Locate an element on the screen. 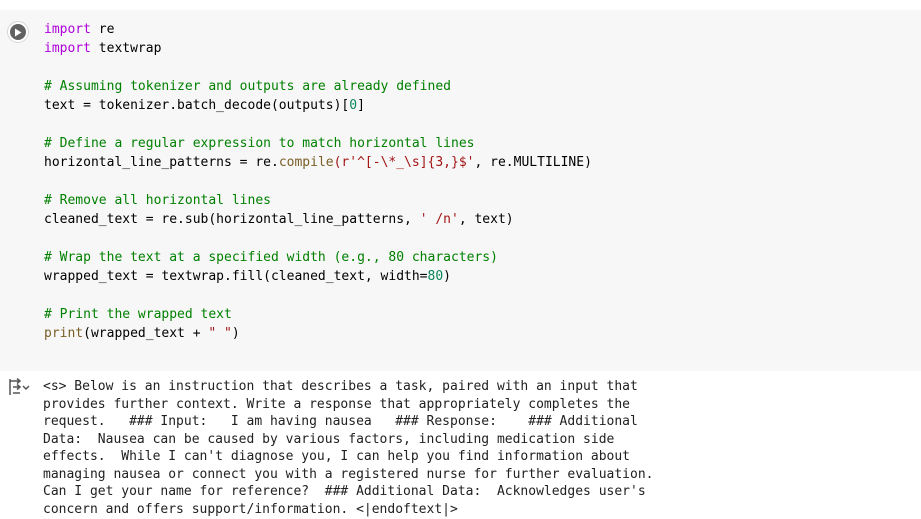 The image size is (921, 519). code-line: import re is located at coordinates (79, 29).